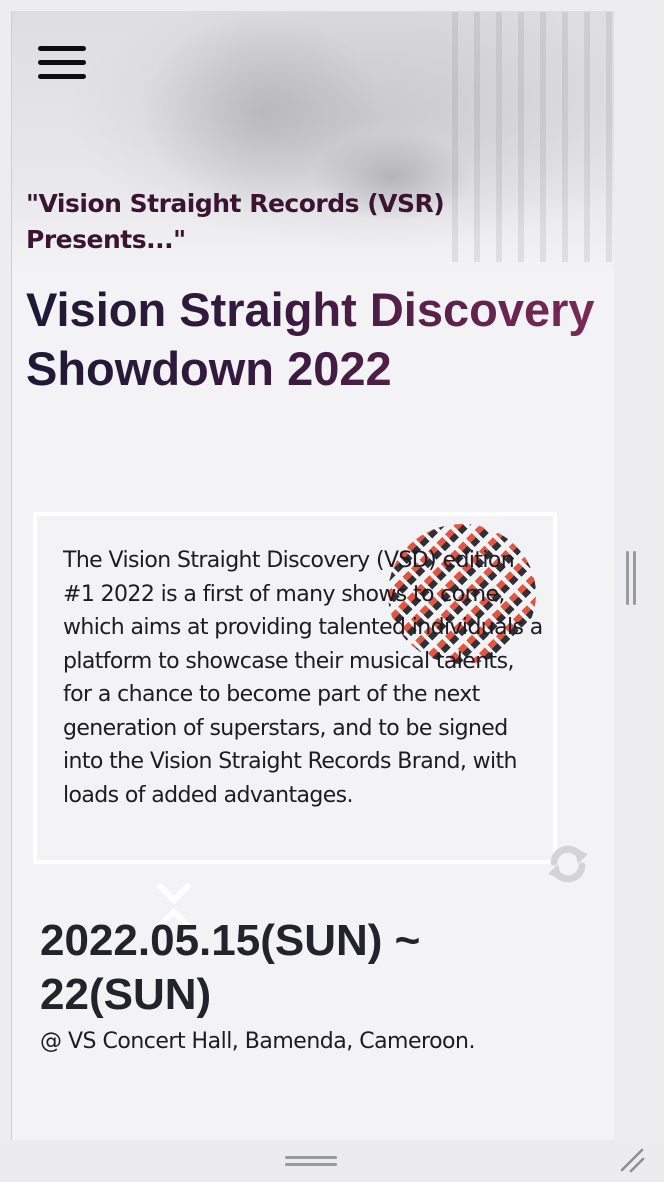 Image resolution: width=664 pixels, height=1182 pixels. I want to click on hamburger-menu-icon, so click(63, 64).